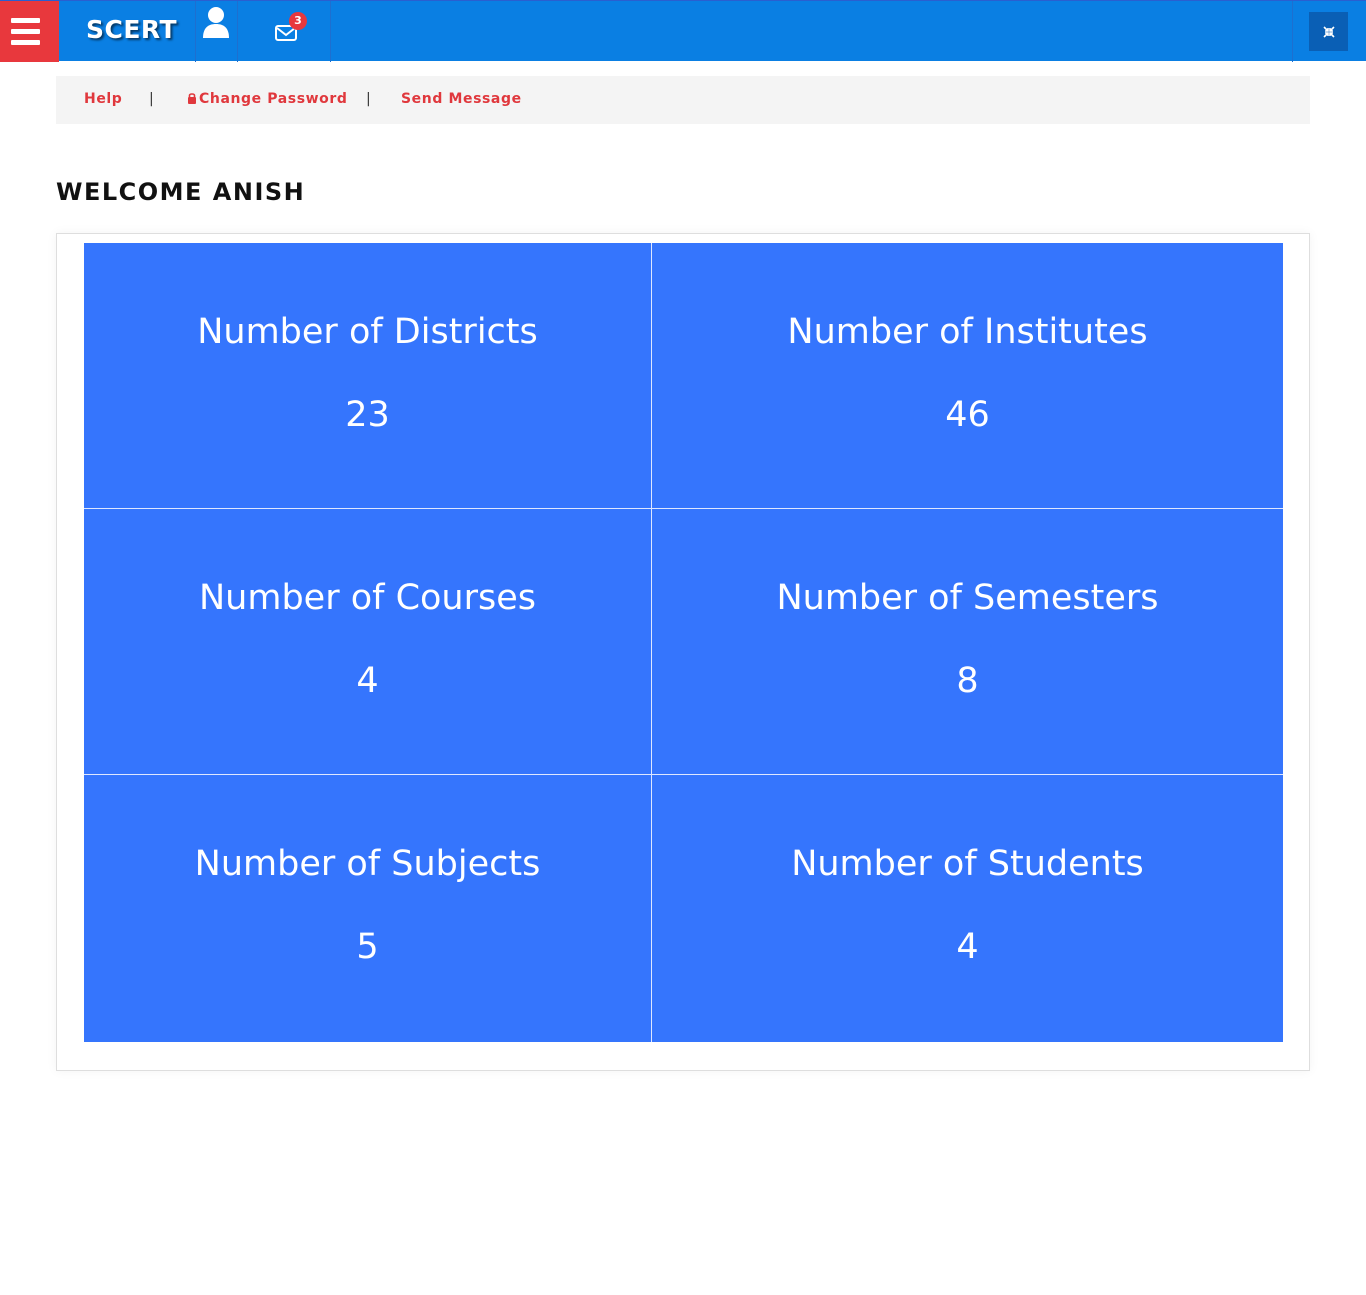 Image resolution: width=1366 pixels, height=1295 pixels. What do you see at coordinates (284, 31) in the screenshot?
I see `messages-button: 3` at bounding box center [284, 31].